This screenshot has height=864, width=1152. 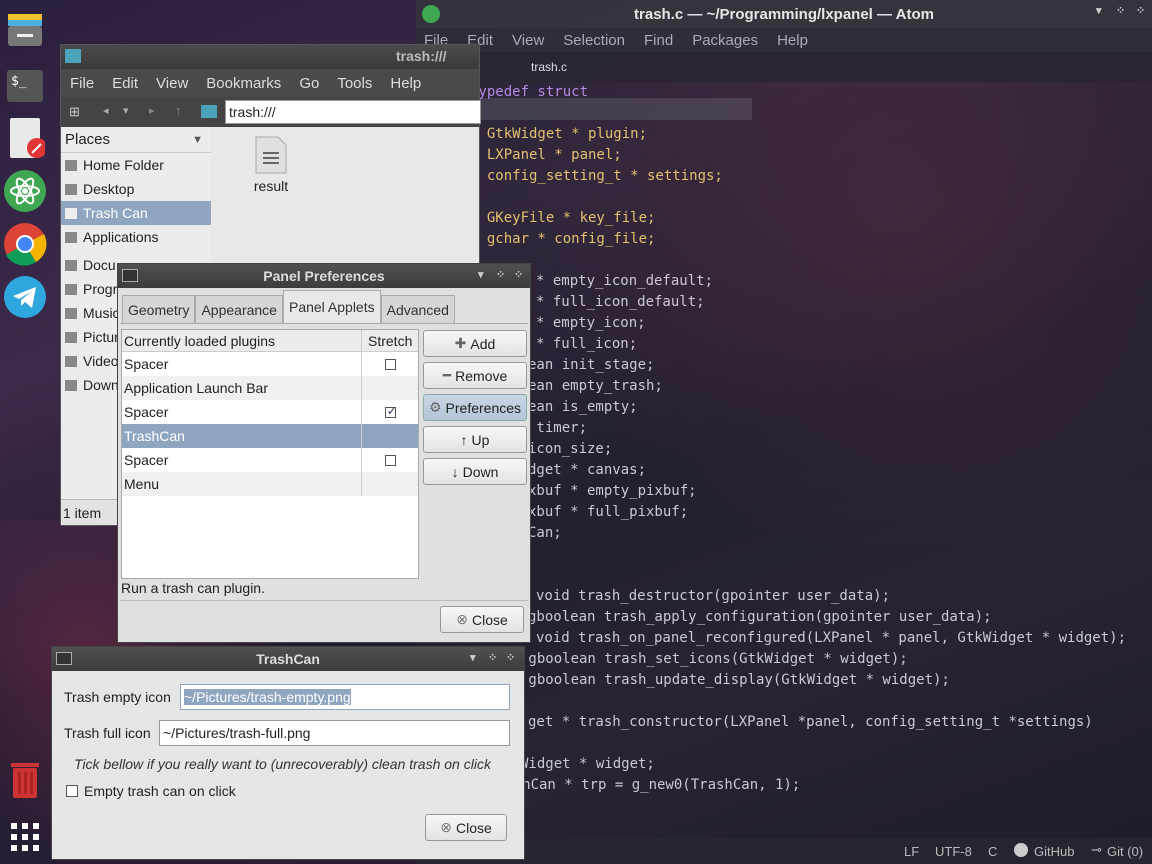 I want to click on code-line: GtkWidget * plugin;, so click(x=559, y=134).